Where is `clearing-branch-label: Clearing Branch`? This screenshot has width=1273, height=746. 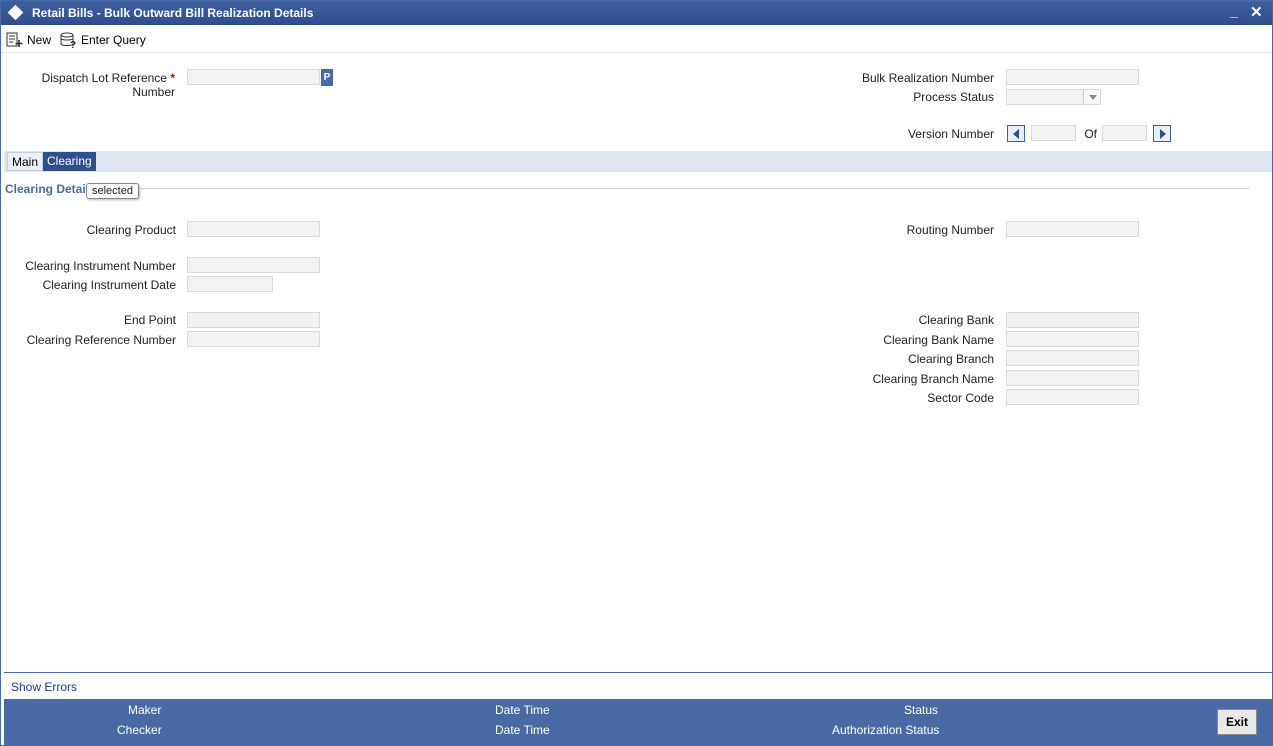
clearing-branch-label: Clearing Branch is located at coordinates (950, 359).